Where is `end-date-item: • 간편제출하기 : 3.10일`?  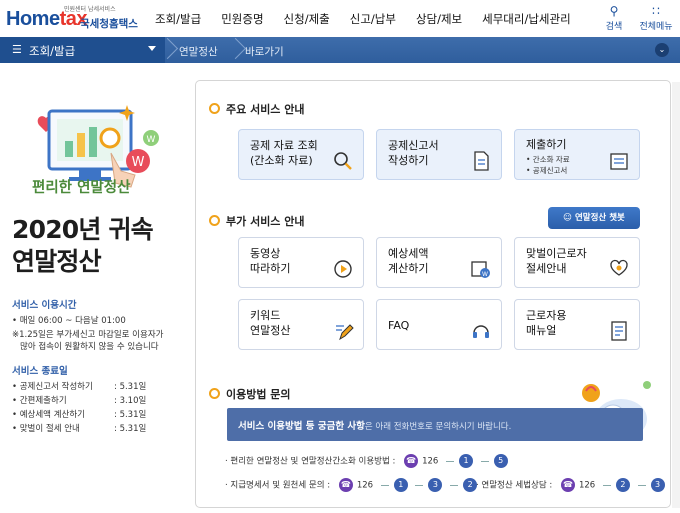 end-date-item: • 간편제출하기 : 3.10일 is located at coordinates (79, 400).